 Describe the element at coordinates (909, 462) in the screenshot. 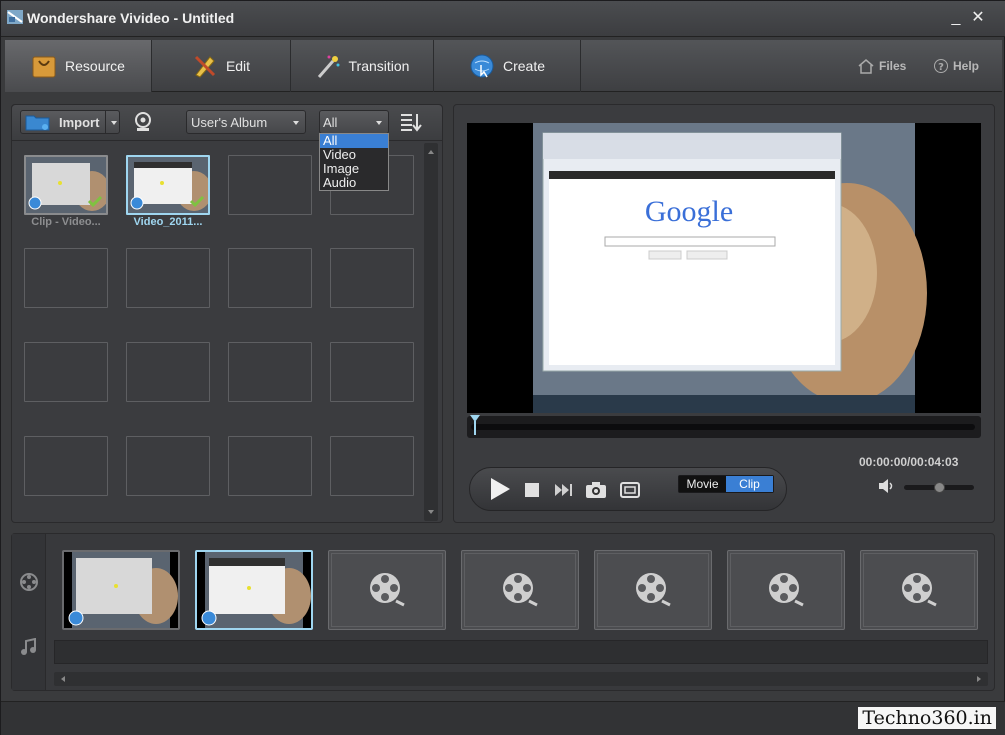

I see `time-readout: 00:00:00/00:04:03` at that location.